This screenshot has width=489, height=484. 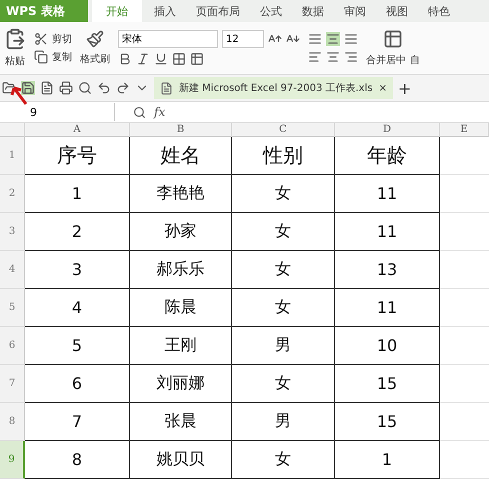 What do you see at coordinates (12, 384) in the screenshot?
I see `row-header: 7` at bounding box center [12, 384].